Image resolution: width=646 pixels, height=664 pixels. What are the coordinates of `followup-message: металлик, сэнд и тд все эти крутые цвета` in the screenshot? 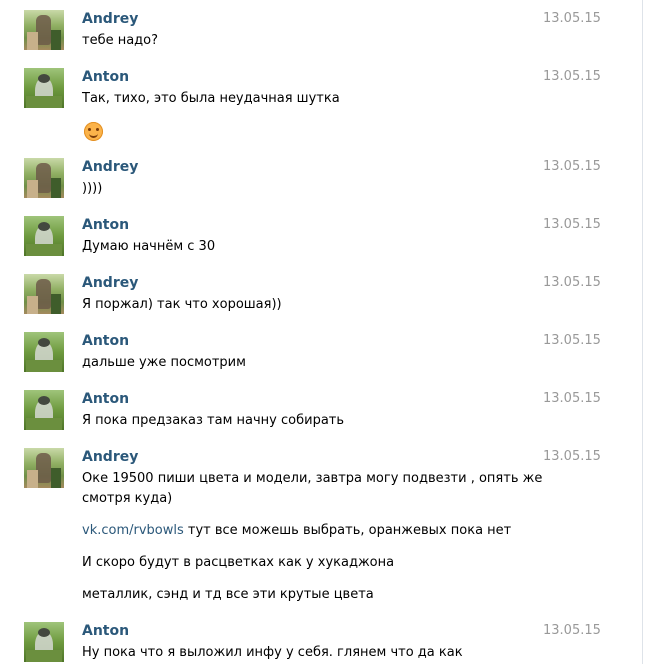 It's located at (228, 594).